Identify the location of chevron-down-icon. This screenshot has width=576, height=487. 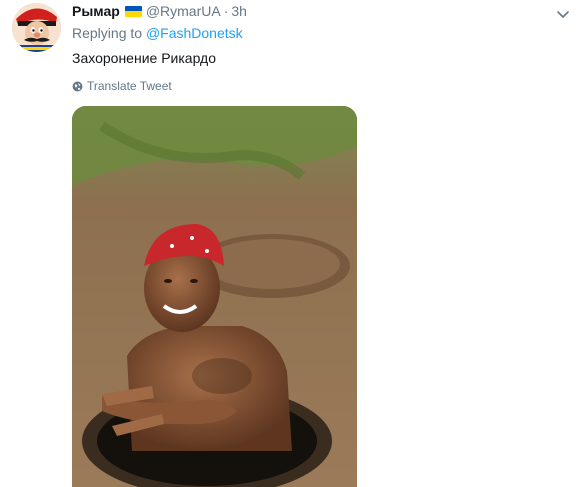
(563, 12).